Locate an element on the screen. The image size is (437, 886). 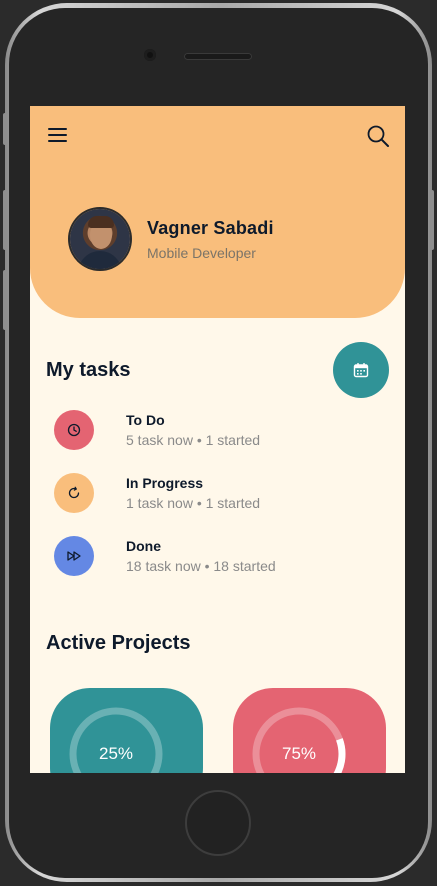
task-title: Done is located at coordinates (143, 546).